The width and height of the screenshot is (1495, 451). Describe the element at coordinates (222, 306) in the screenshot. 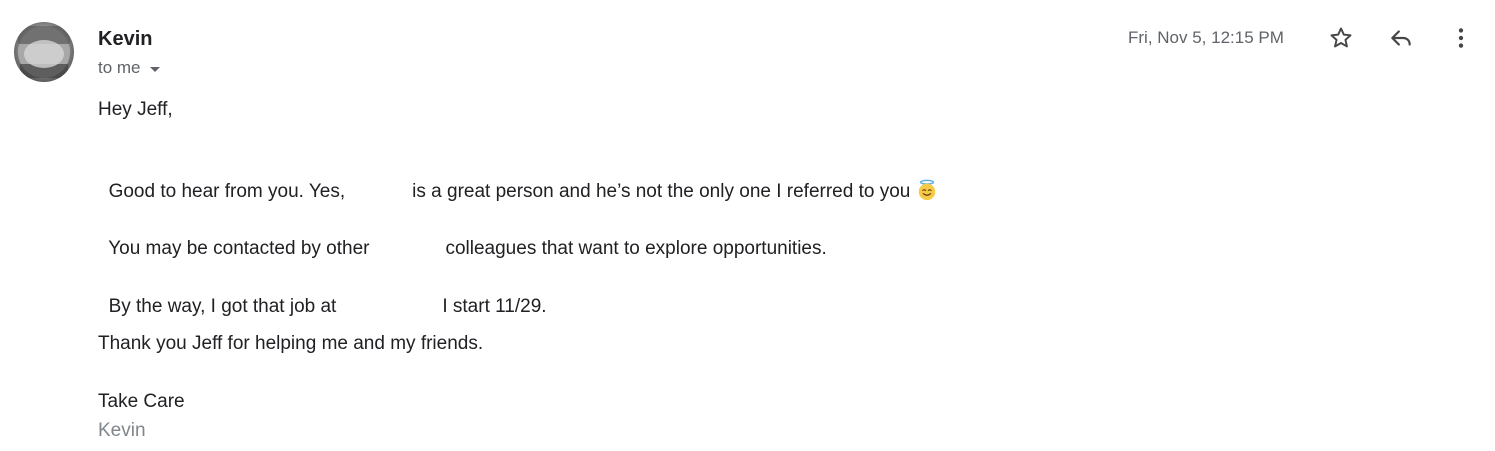

I see `paragraph-3-start: By the way, I got that job at` at that location.